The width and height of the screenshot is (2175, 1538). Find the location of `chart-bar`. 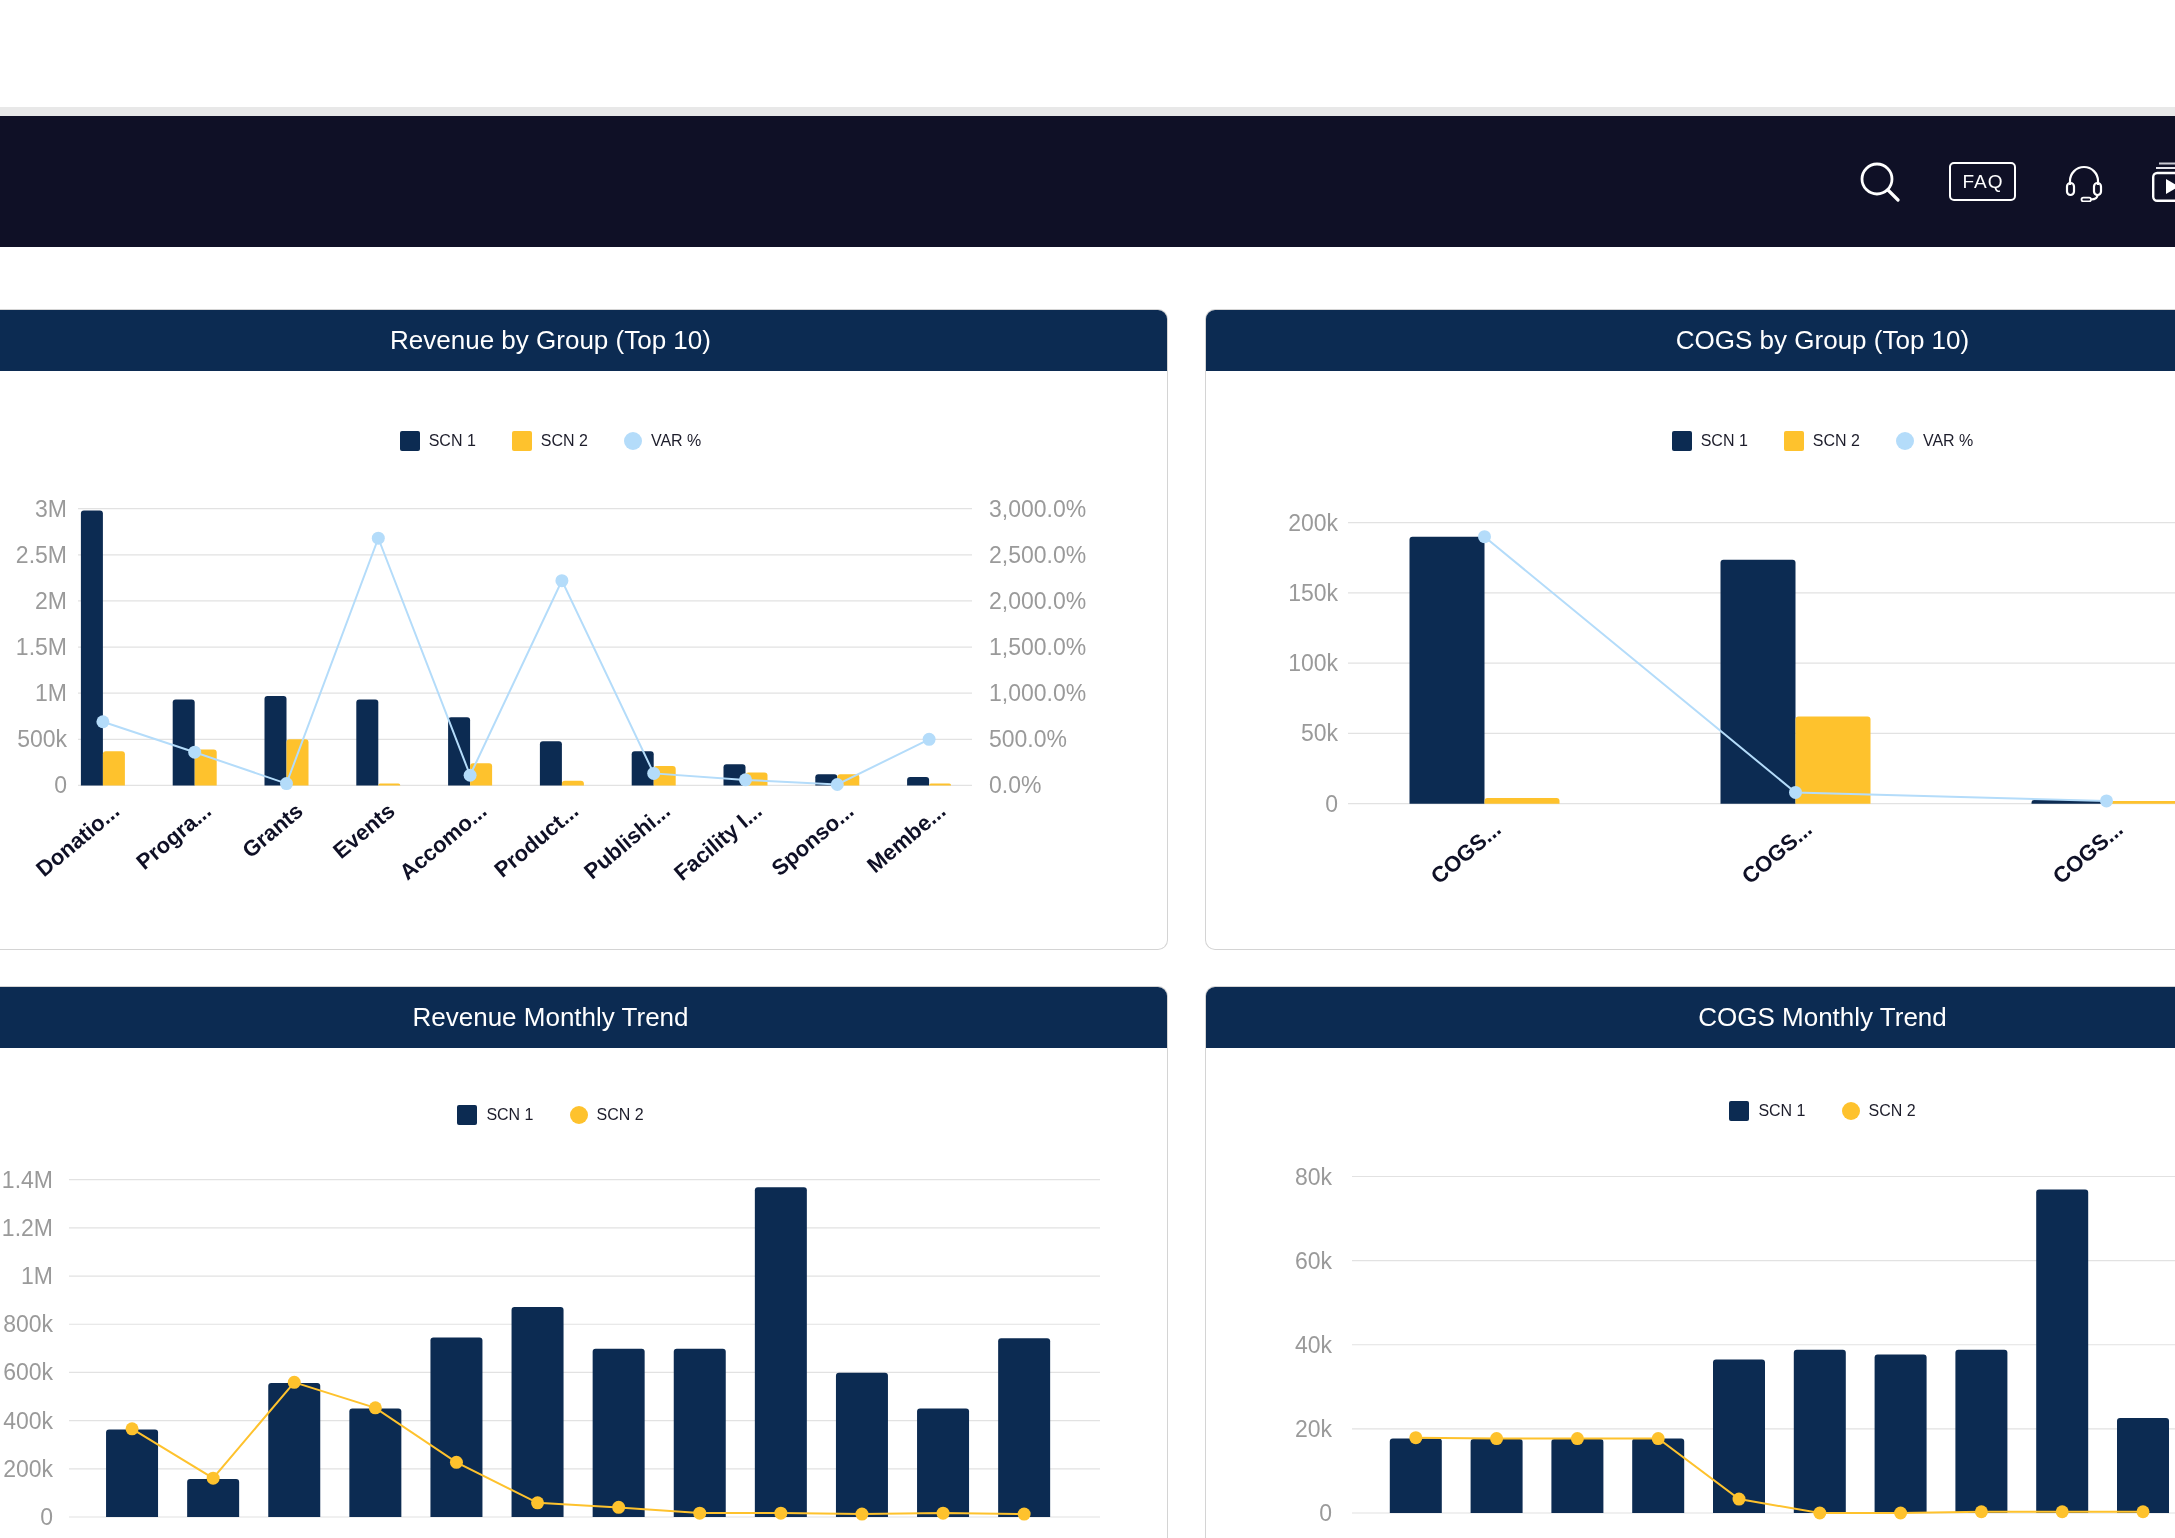

chart-bar is located at coordinates (213, 1497).